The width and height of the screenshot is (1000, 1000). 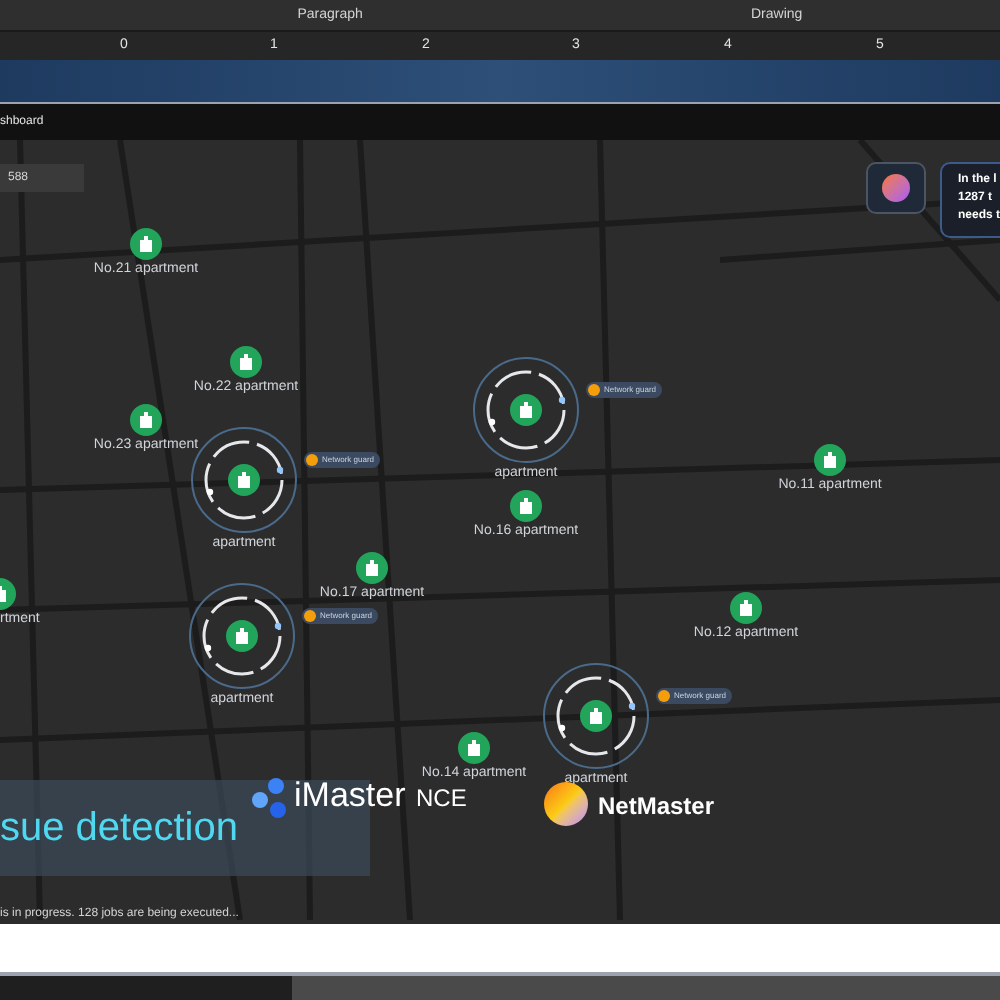 What do you see at coordinates (566, 804) in the screenshot?
I see `netmaster-logo-icon` at bounding box center [566, 804].